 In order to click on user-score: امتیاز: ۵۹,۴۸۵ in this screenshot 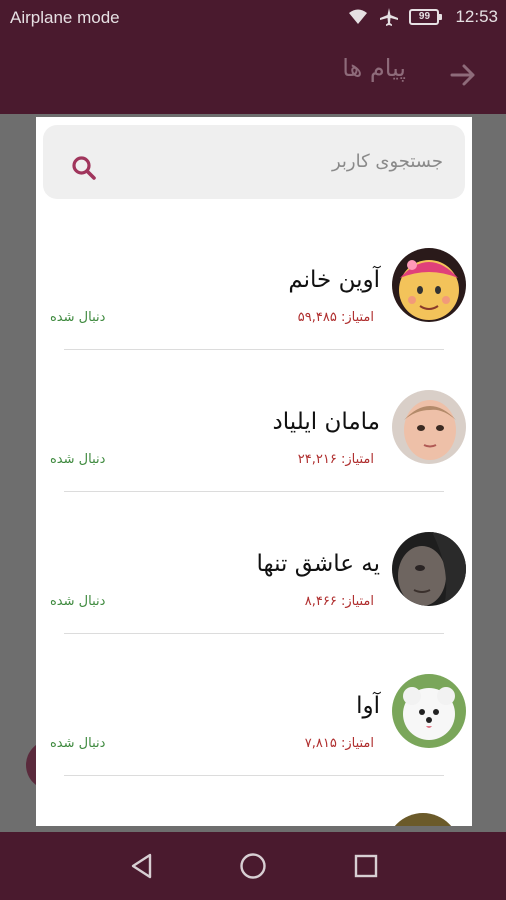, I will do `click(335, 317)`.